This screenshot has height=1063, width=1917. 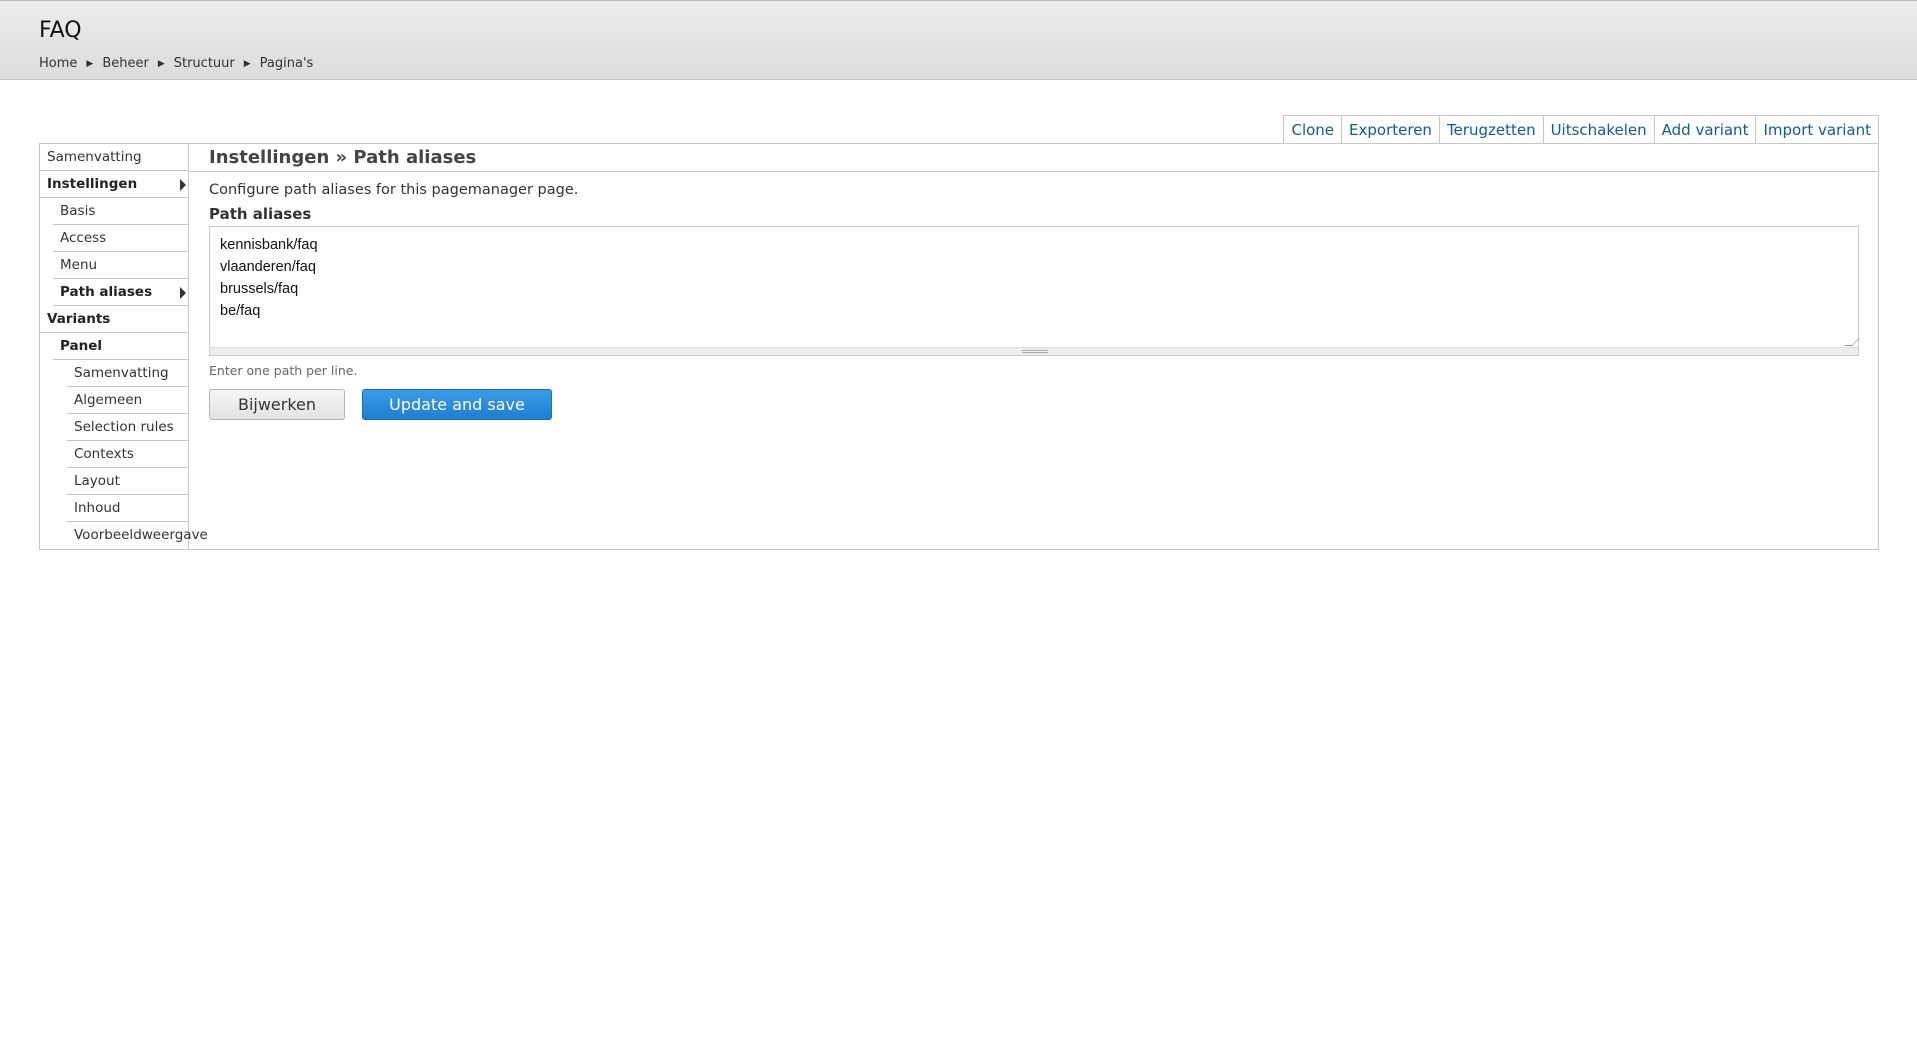 What do you see at coordinates (127, 373) in the screenshot?
I see `sidebar-item-variant-summary: Samenvatting` at bounding box center [127, 373].